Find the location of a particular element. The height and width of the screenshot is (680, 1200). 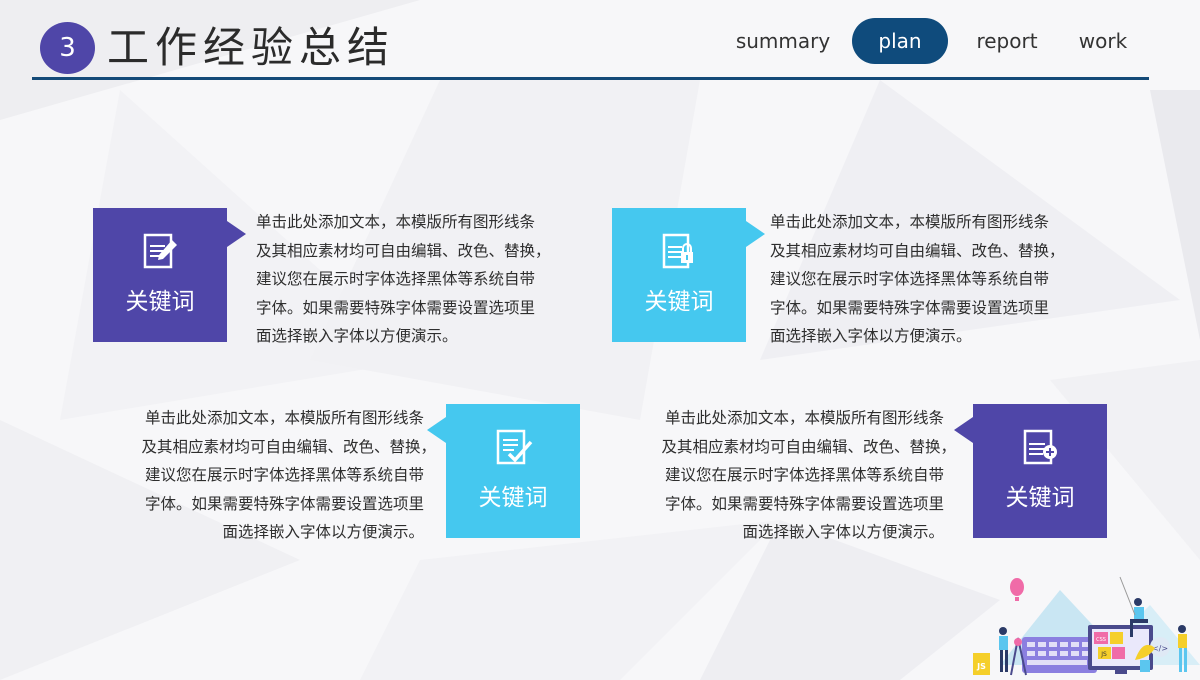

balloon-icon is located at coordinates (1017, 587).